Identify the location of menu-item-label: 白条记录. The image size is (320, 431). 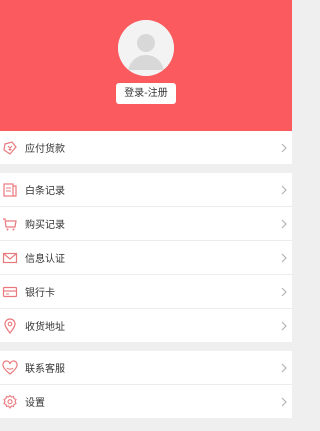
(45, 191).